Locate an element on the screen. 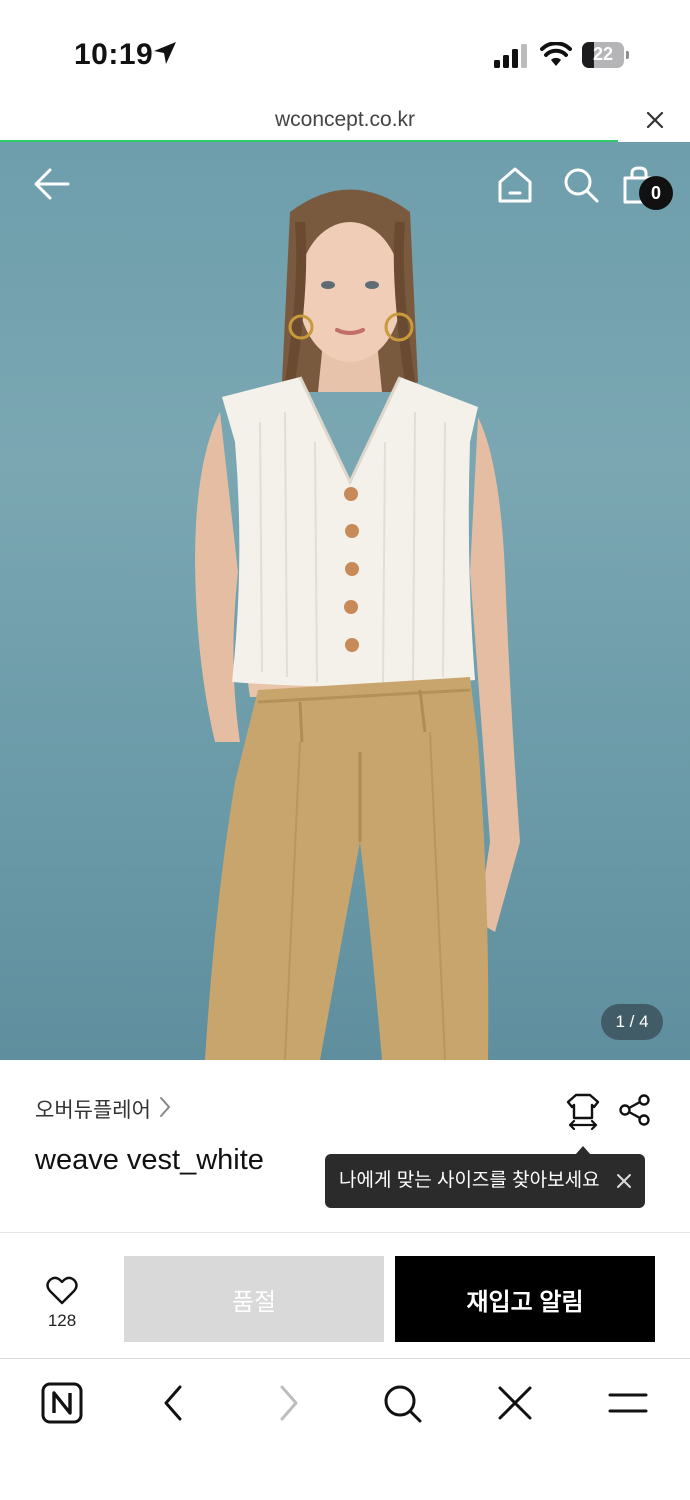 This screenshot has height=1500, width=690. like-button: 128 is located at coordinates (62, 1303).